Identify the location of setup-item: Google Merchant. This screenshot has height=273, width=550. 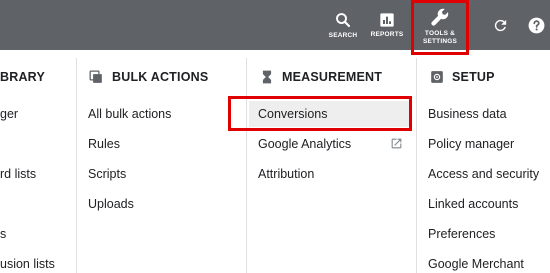
(476, 264).